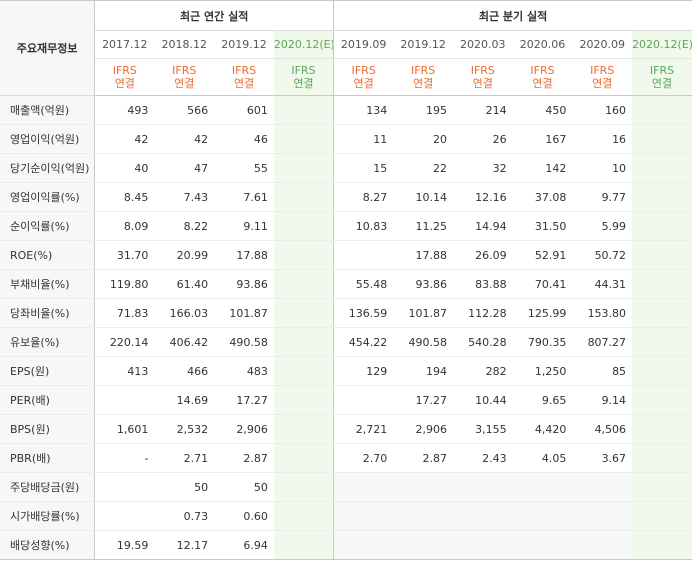  Describe the element at coordinates (542, 284) in the screenshot. I see `value-cell: 70.41` at that location.